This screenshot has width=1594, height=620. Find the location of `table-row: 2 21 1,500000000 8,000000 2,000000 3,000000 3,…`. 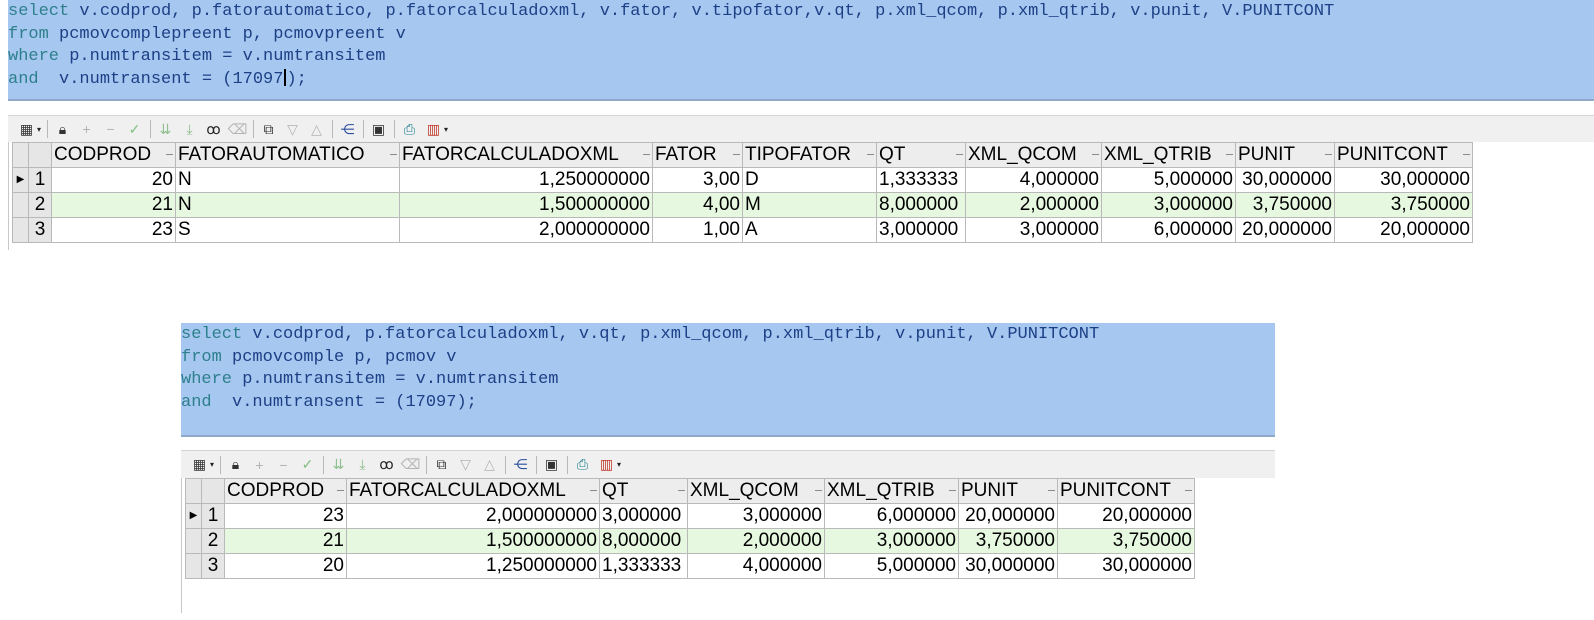

table-row: 2 21 1,500000000 8,000000 2,000000 3,000000 3,… is located at coordinates (690, 541).